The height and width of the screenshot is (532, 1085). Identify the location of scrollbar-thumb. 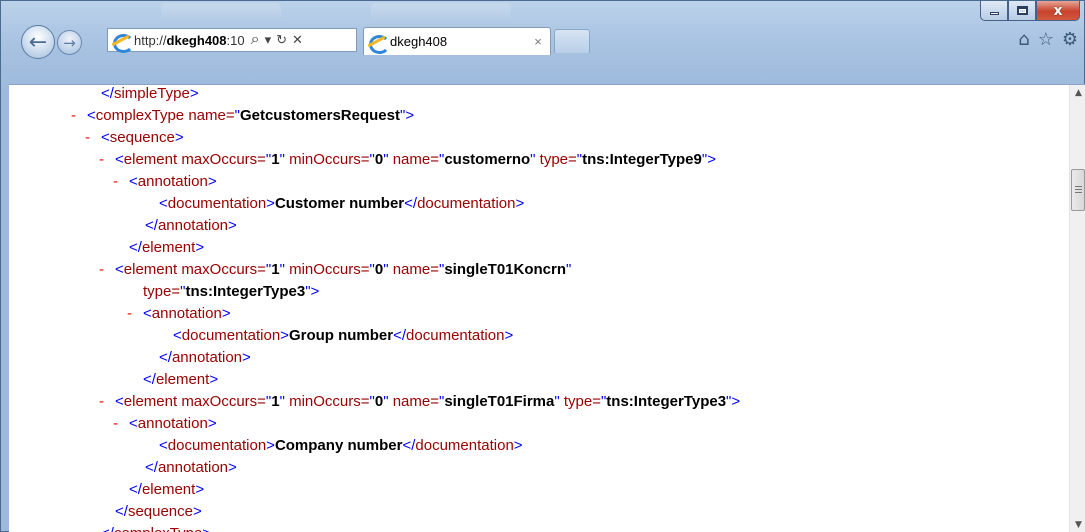
(1078, 190).